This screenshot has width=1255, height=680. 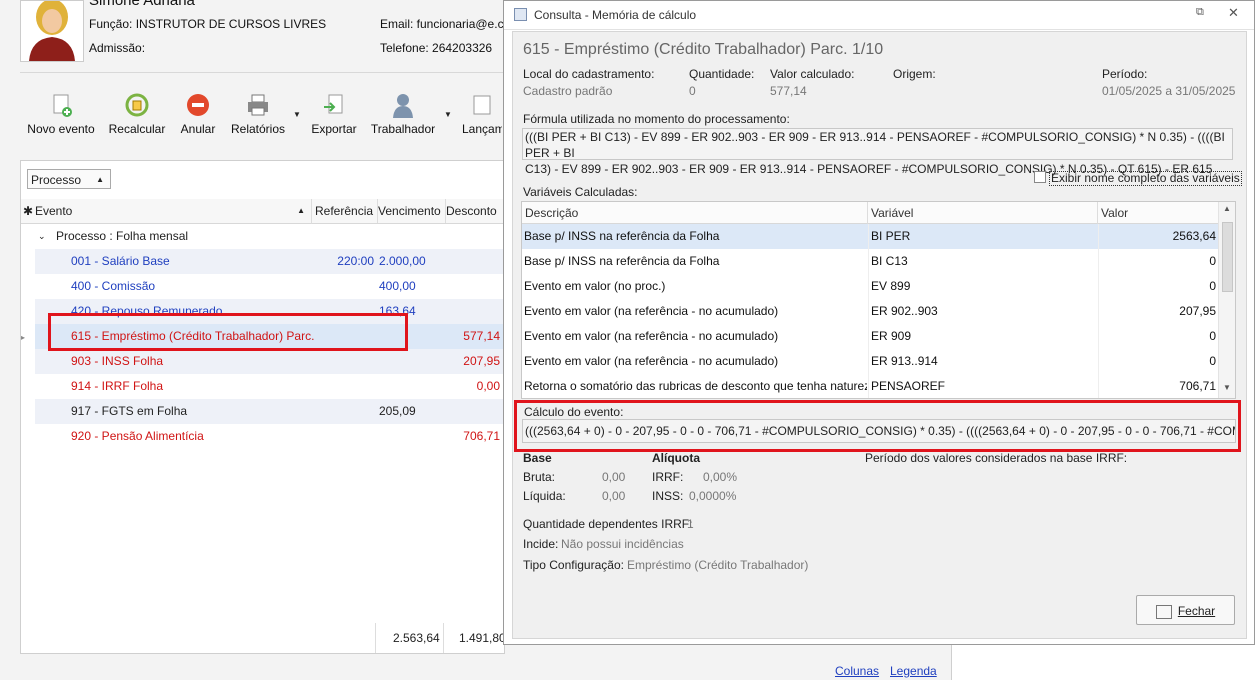 What do you see at coordinates (690, 524) in the screenshot?
I see `dependentes-value: 1` at bounding box center [690, 524].